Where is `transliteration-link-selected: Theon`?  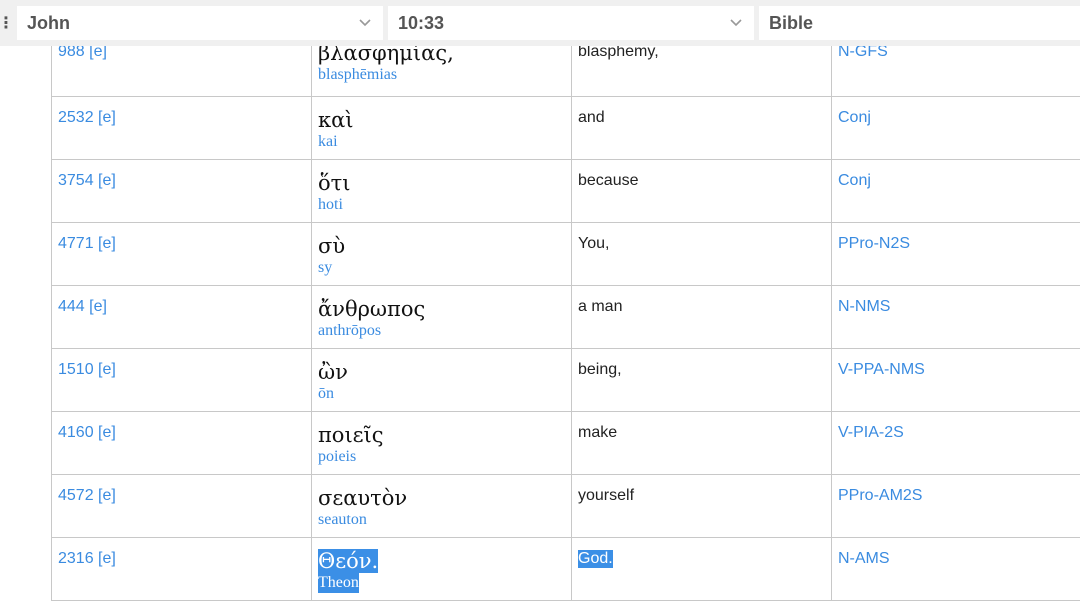
transliteration-link-selected: Theon is located at coordinates (338, 583).